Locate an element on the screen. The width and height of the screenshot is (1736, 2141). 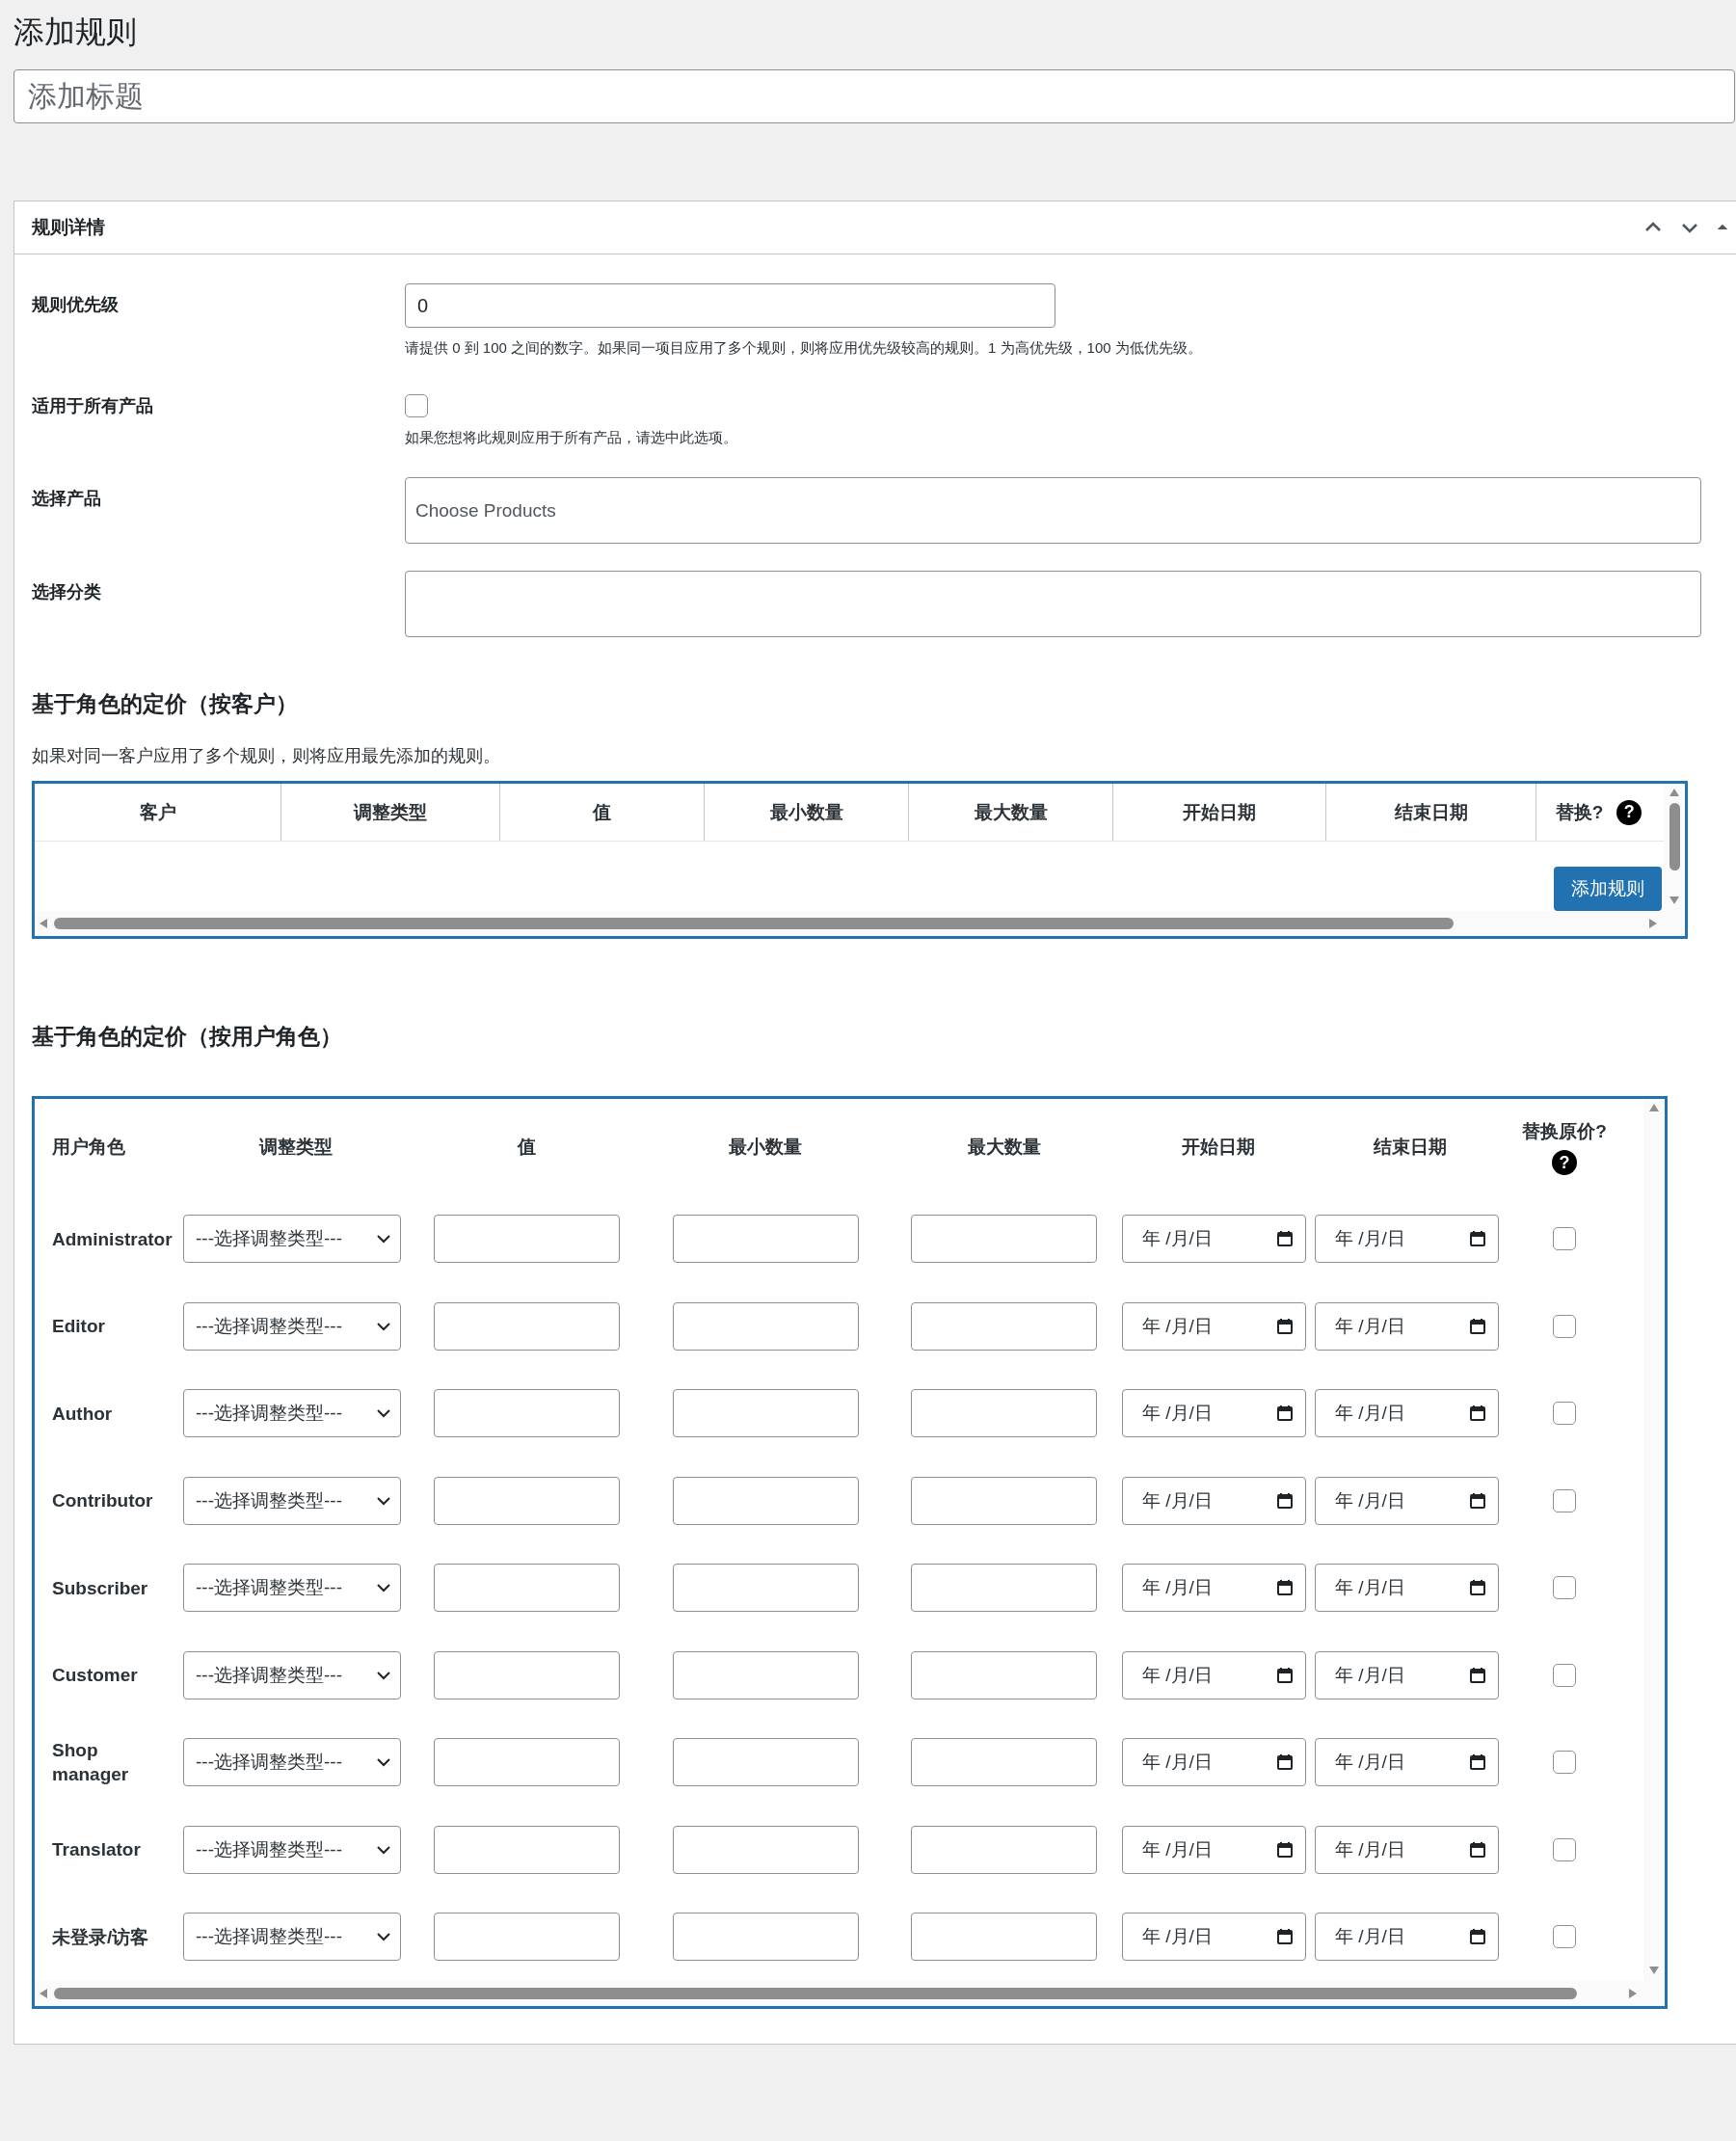
select-field is located at coordinates (1053, 604).